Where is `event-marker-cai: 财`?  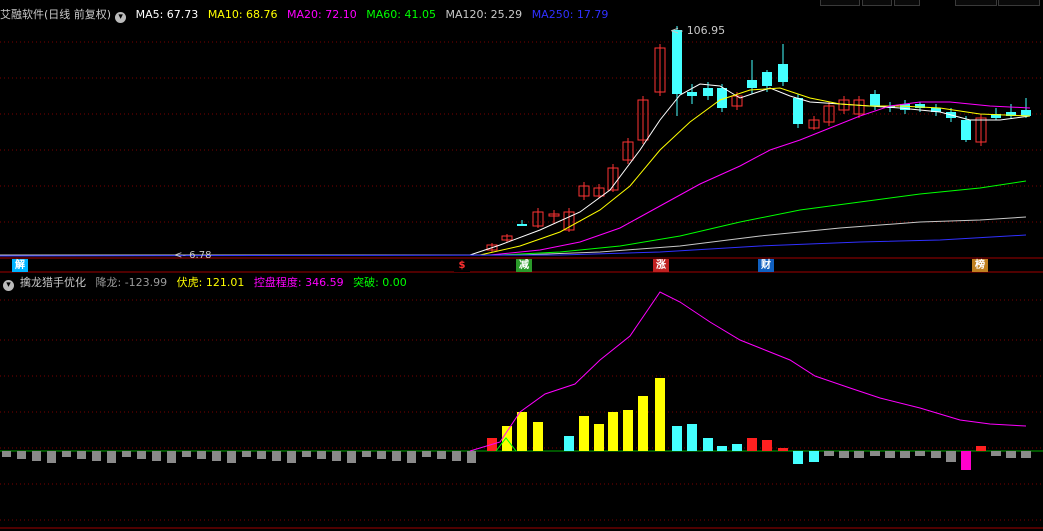
event-marker-cai: 财 is located at coordinates (766, 265).